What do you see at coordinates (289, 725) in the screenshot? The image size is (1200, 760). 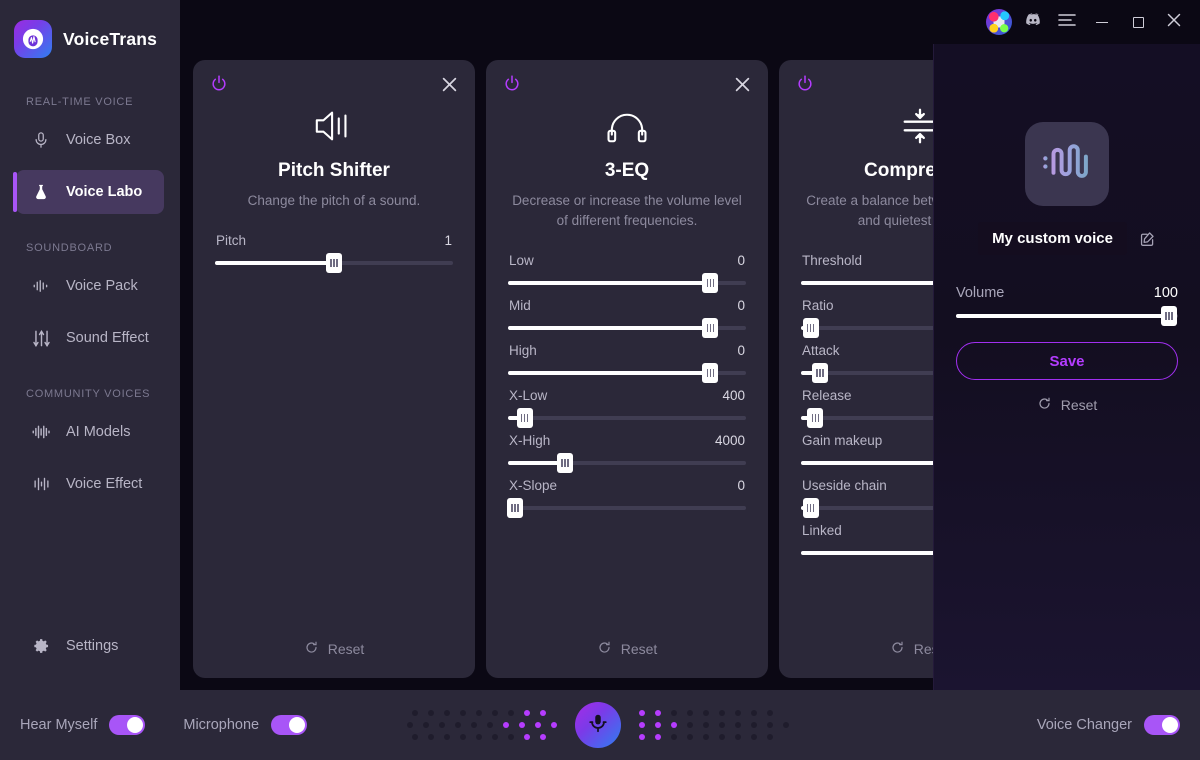 I see `microphone-toggle` at bounding box center [289, 725].